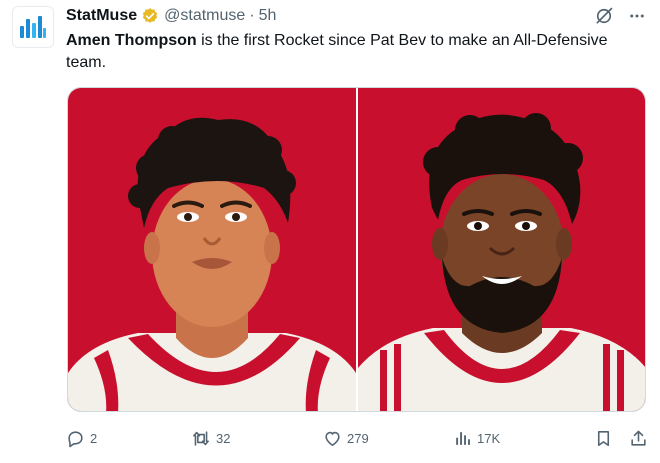  What do you see at coordinates (463, 438) in the screenshot?
I see `views-icon` at bounding box center [463, 438].